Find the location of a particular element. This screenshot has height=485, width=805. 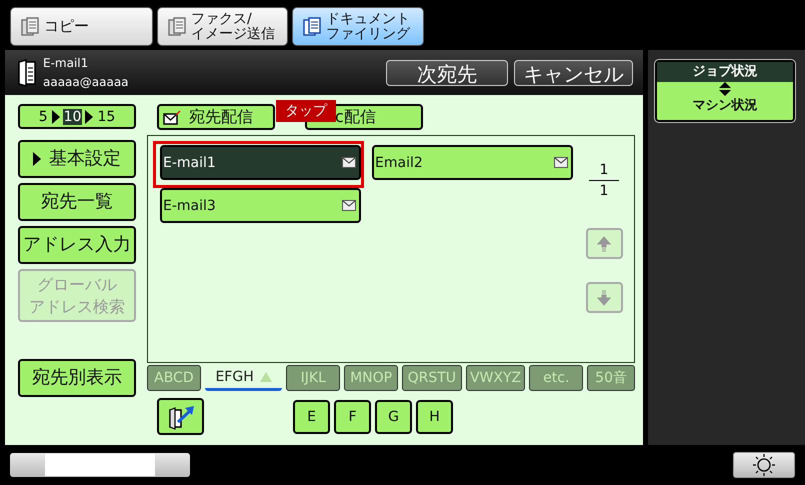

mode-tab: コピー is located at coordinates (81, 26).